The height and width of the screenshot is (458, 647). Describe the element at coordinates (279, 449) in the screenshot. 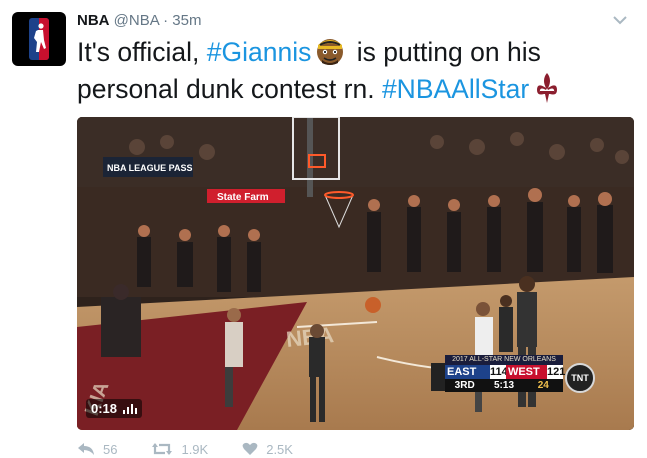

I see `like-count: 2.5K` at that location.